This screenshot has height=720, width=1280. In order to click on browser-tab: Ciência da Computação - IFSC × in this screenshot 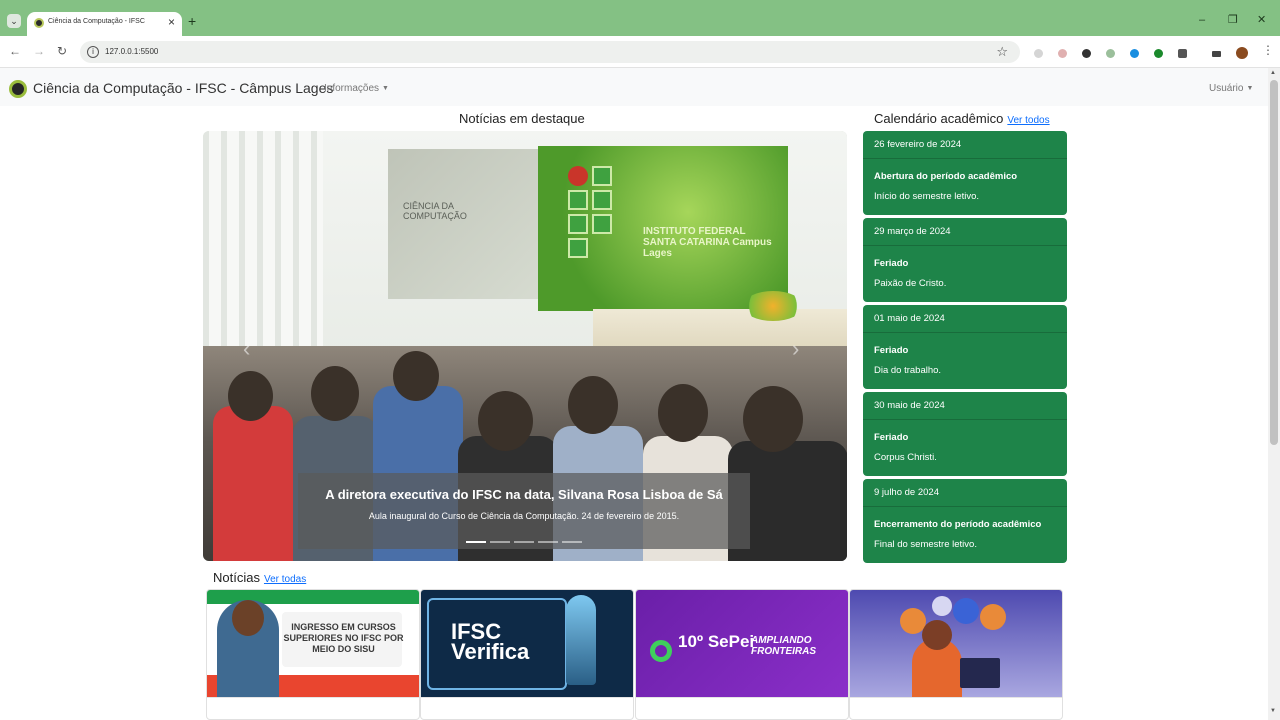, I will do `click(104, 24)`.